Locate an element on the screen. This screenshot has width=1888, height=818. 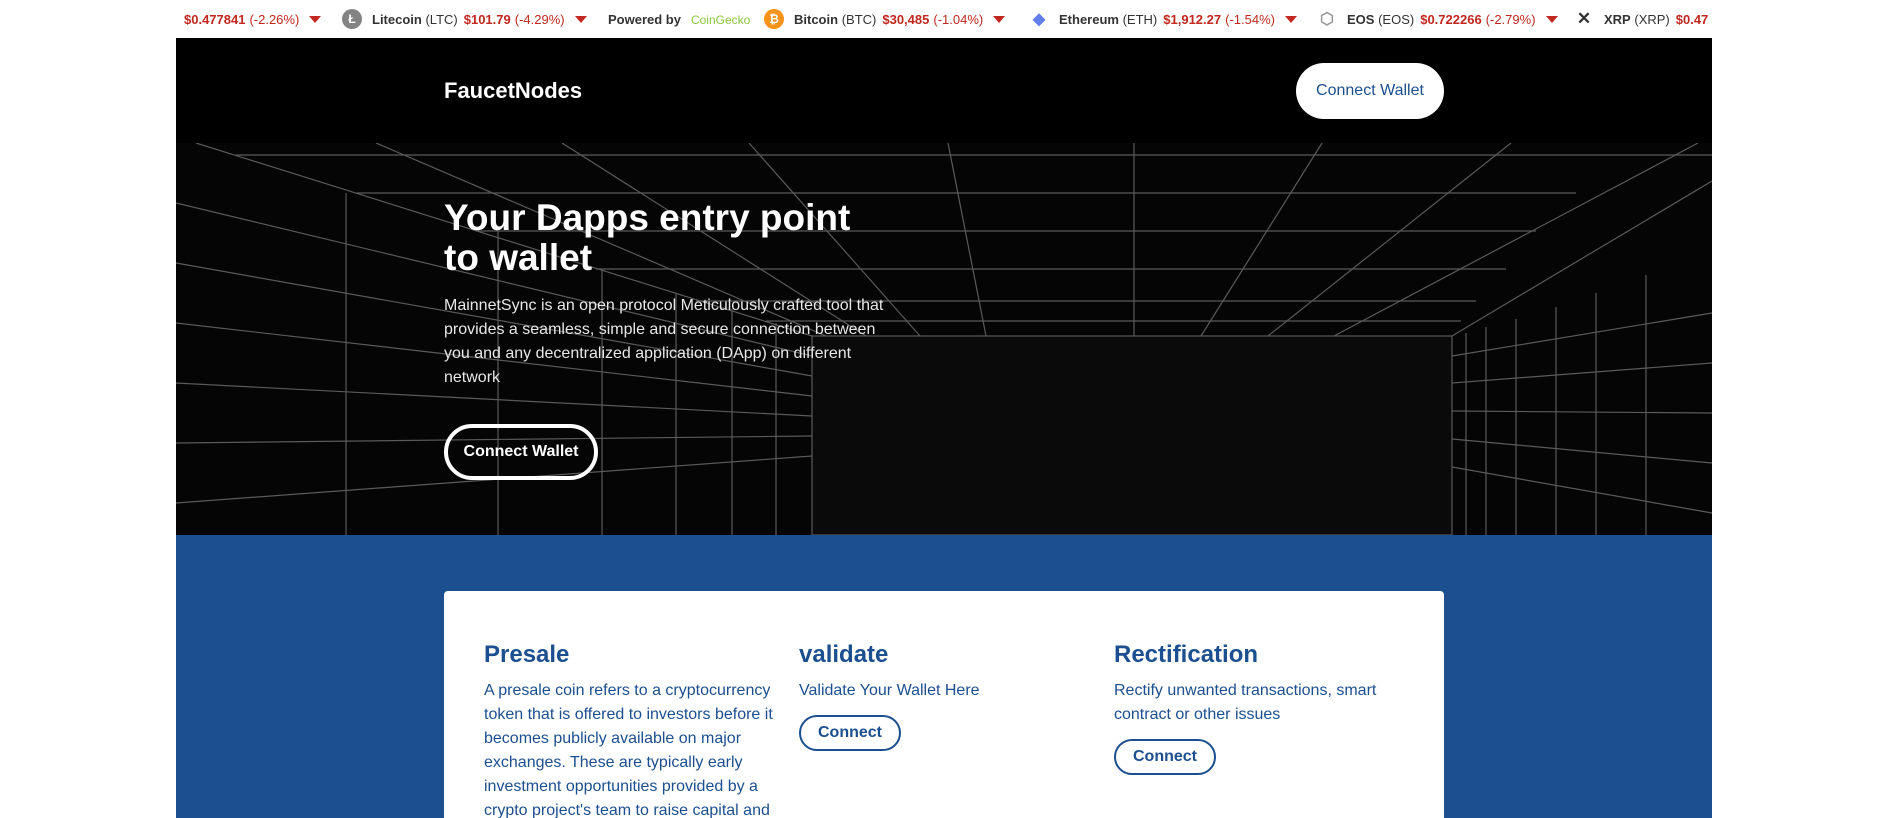
ticker-change: (-2.26%) is located at coordinates (274, 19).